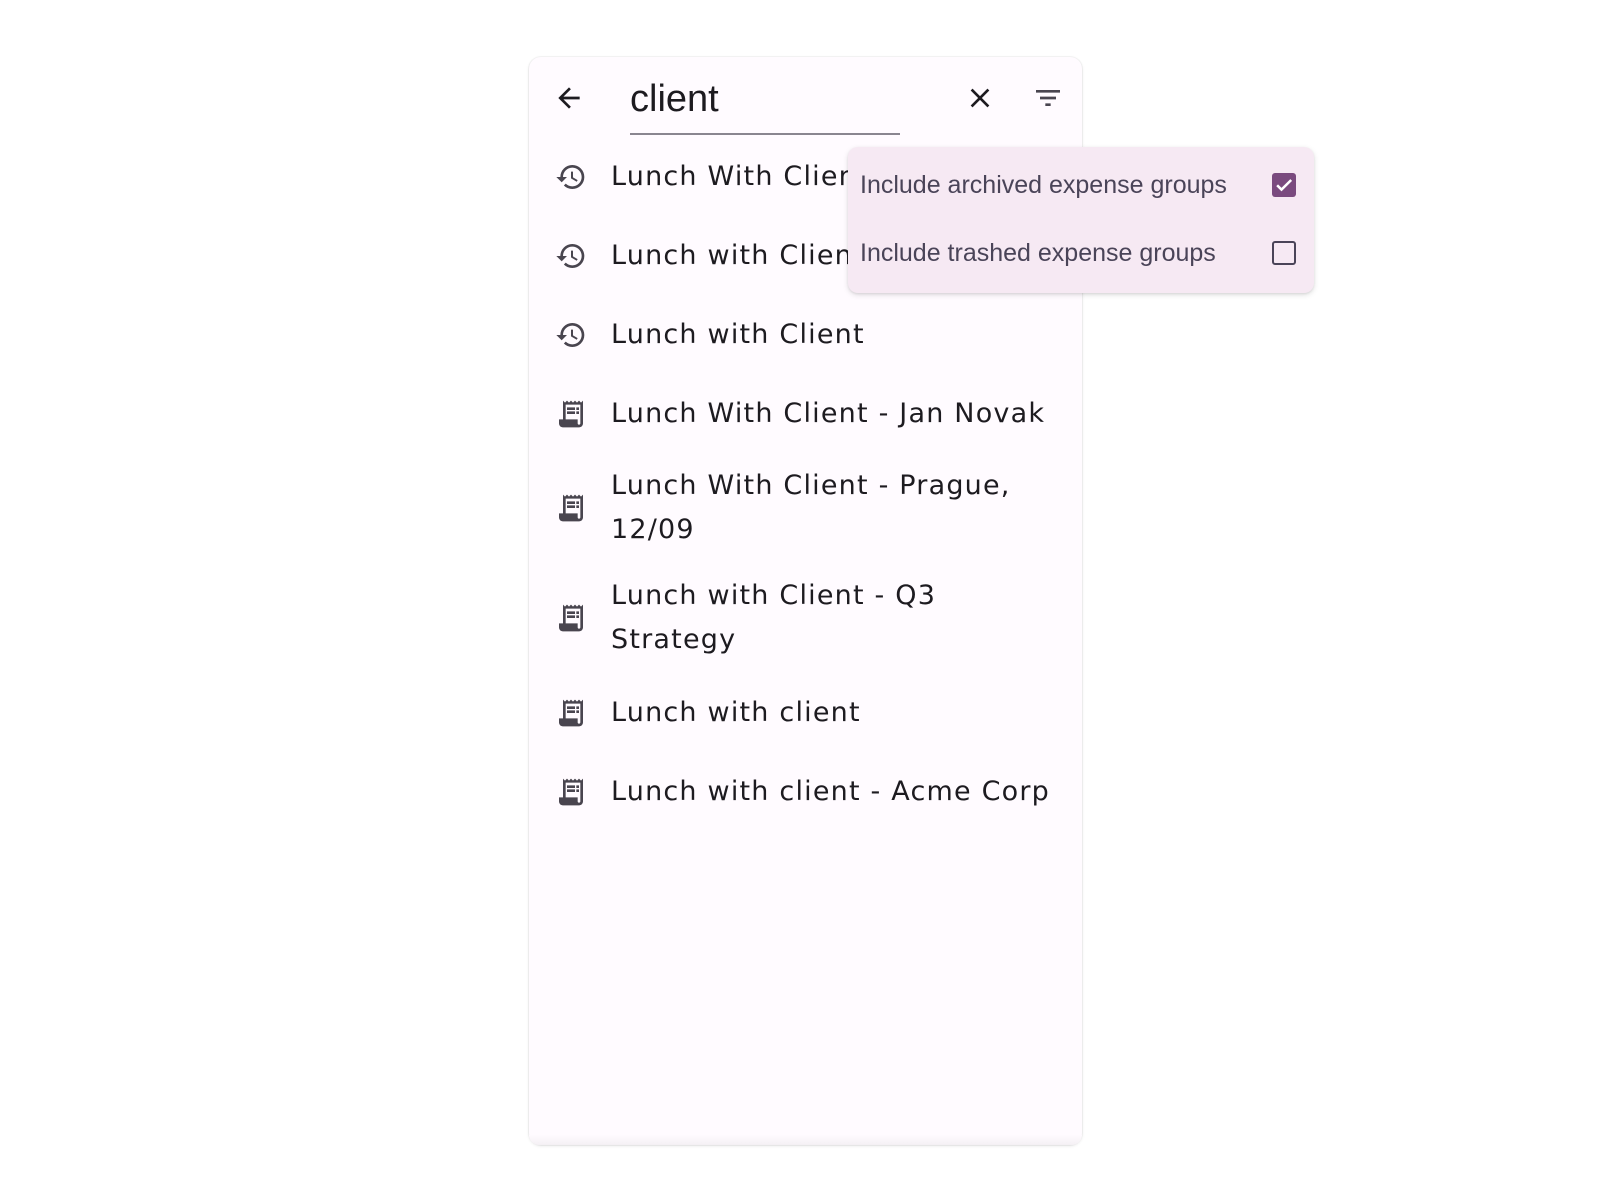  What do you see at coordinates (831, 791) in the screenshot?
I see `result-label: Lunch with client - Acme Corp` at bounding box center [831, 791].